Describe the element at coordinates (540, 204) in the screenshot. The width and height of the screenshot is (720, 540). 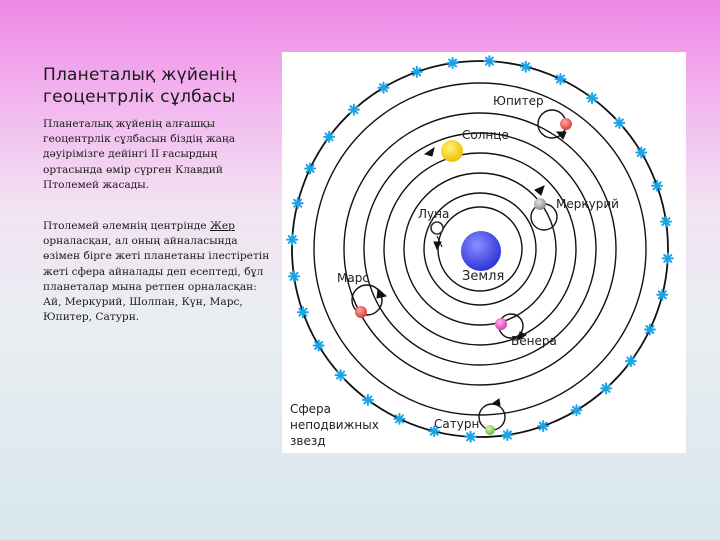
I see `mercury-planet` at that location.